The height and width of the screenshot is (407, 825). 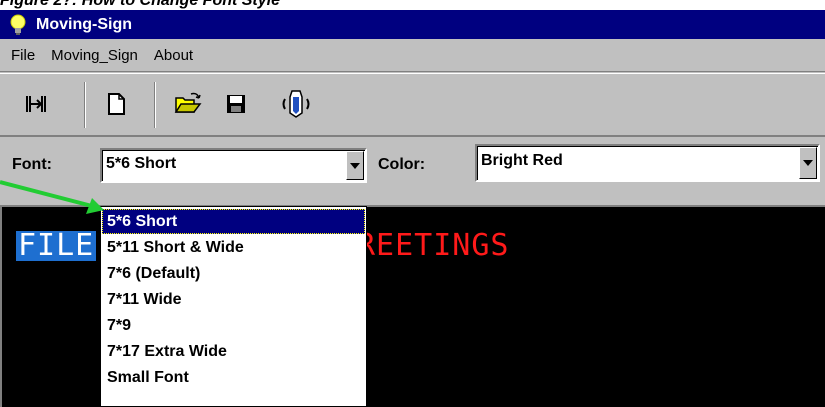 I want to click on menu-file: File, so click(x=23, y=55).